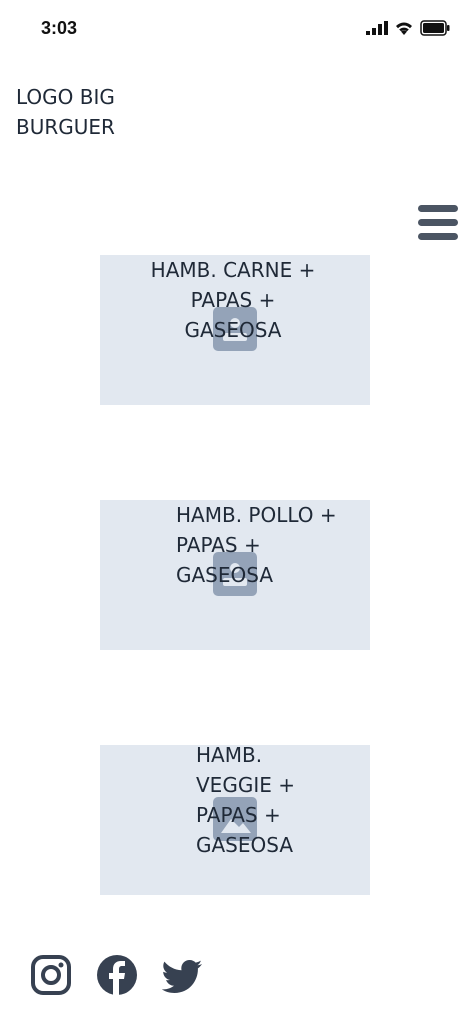 The height and width of the screenshot is (1015, 470). What do you see at coordinates (440, 225) in the screenshot?
I see `hamburger-menu-button` at bounding box center [440, 225].